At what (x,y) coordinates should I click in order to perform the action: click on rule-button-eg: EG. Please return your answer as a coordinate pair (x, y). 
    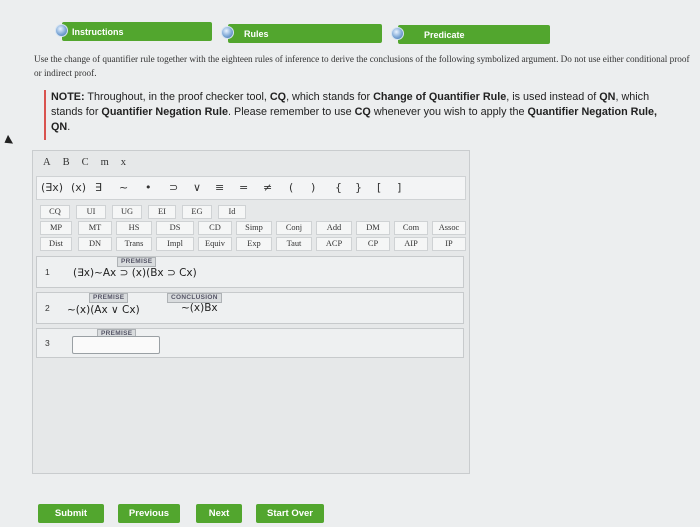
    Looking at the image, I should click on (197, 212).